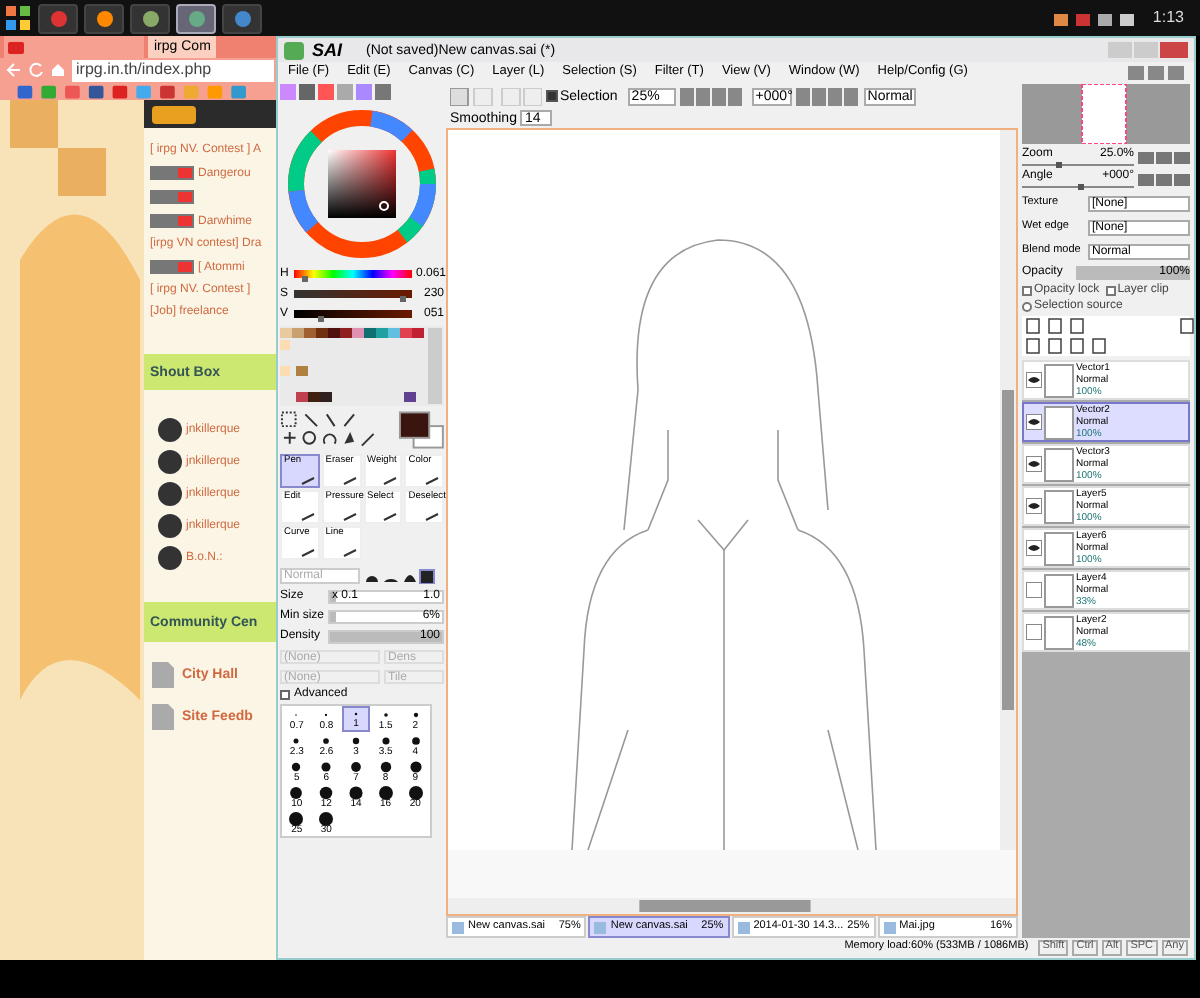 The image size is (1200, 998). Describe the element at coordinates (711, 96) in the screenshot. I see `zoom-buttons-icons` at that location.